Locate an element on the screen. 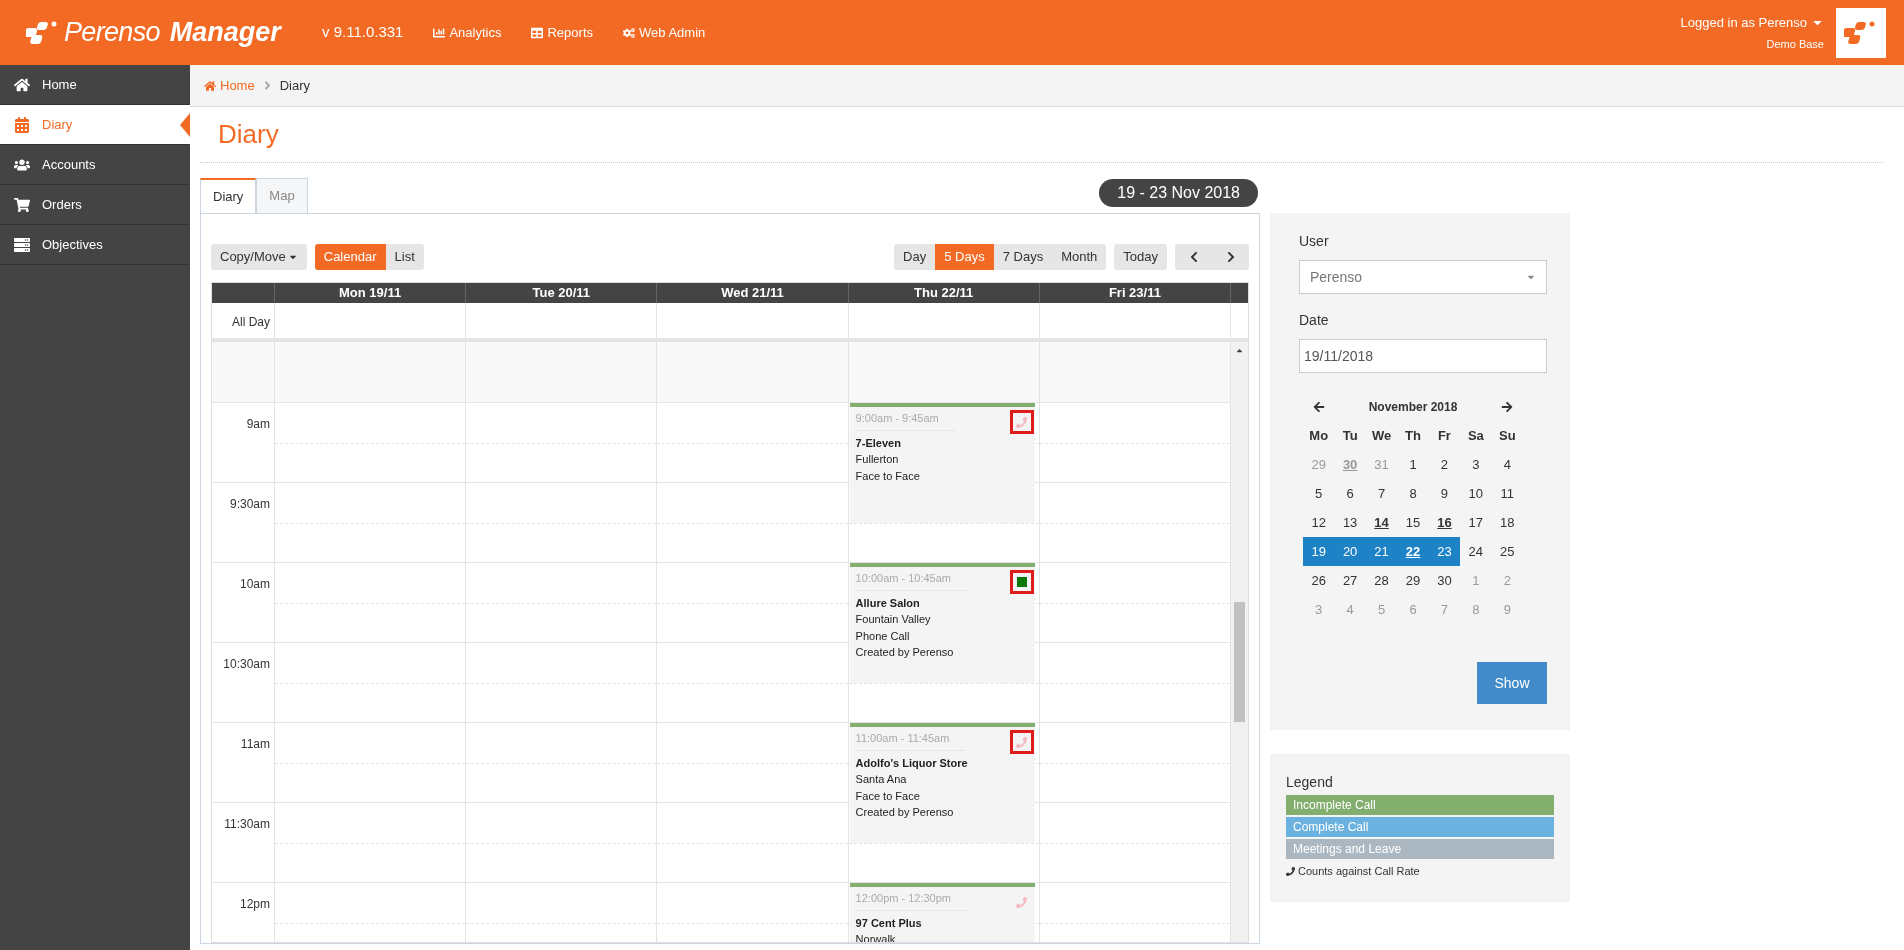 The image size is (1904, 950). calendar-day: 11 is located at coordinates (1507, 493).